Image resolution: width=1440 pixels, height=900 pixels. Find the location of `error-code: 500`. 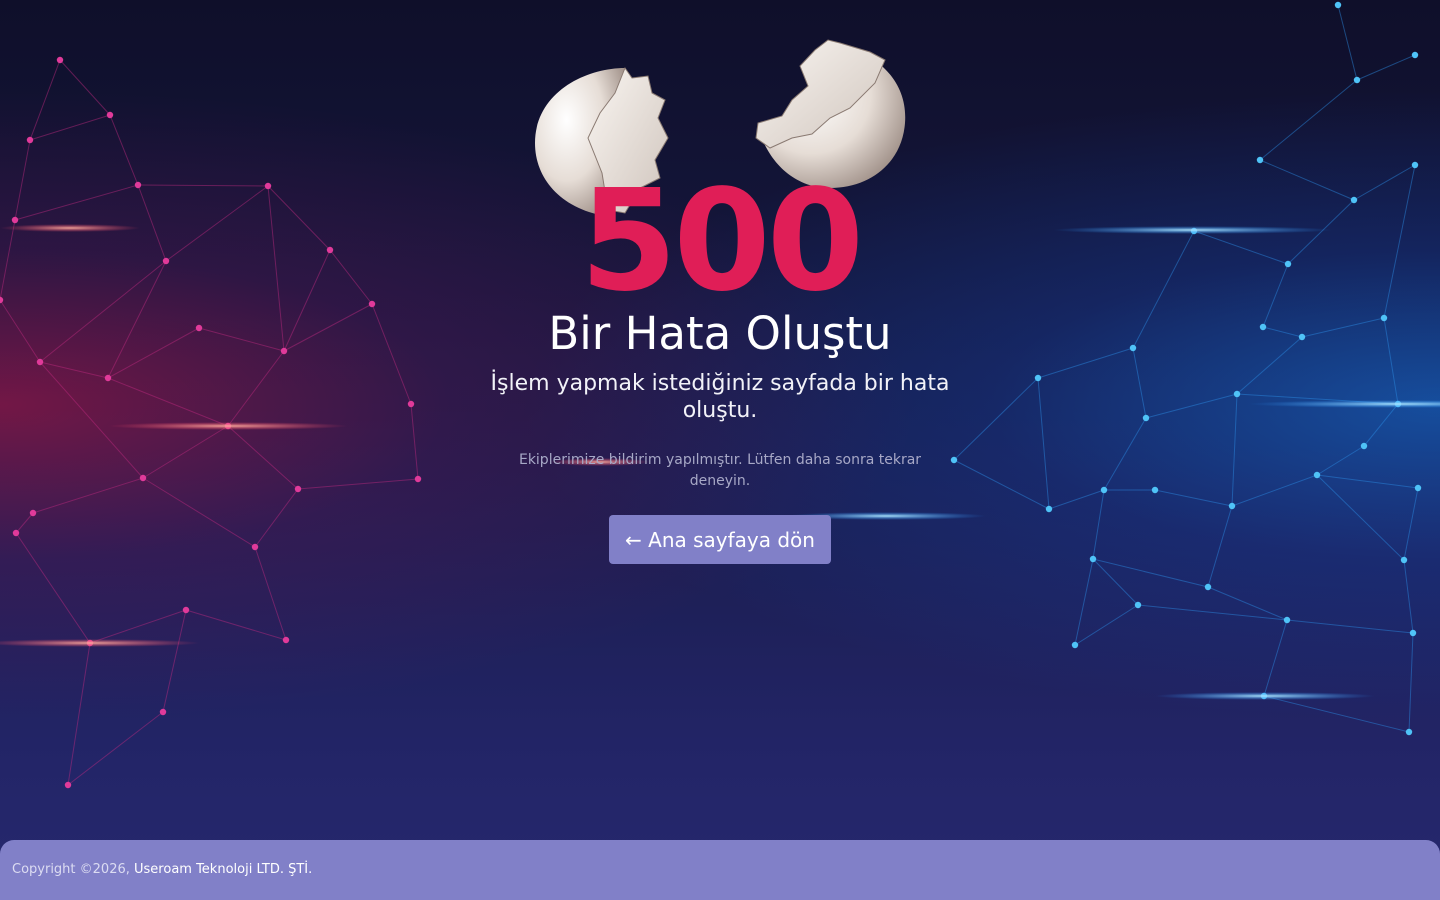

error-code: 500 is located at coordinates (721, 241).